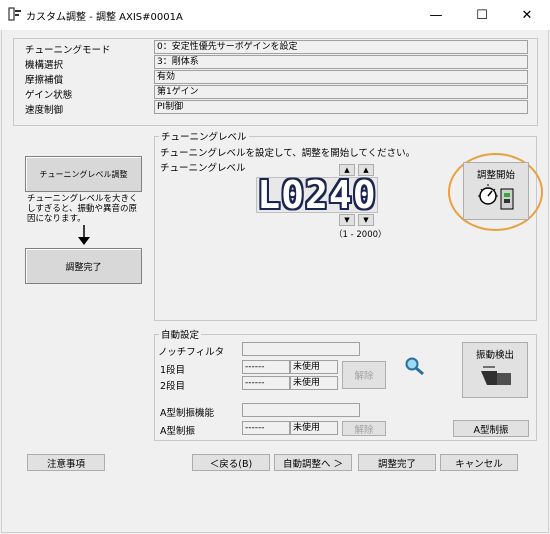 This screenshot has width=550, height=534. I want to click on auto-adjust-button: 自動調整へ ＞, so click(313, 462).